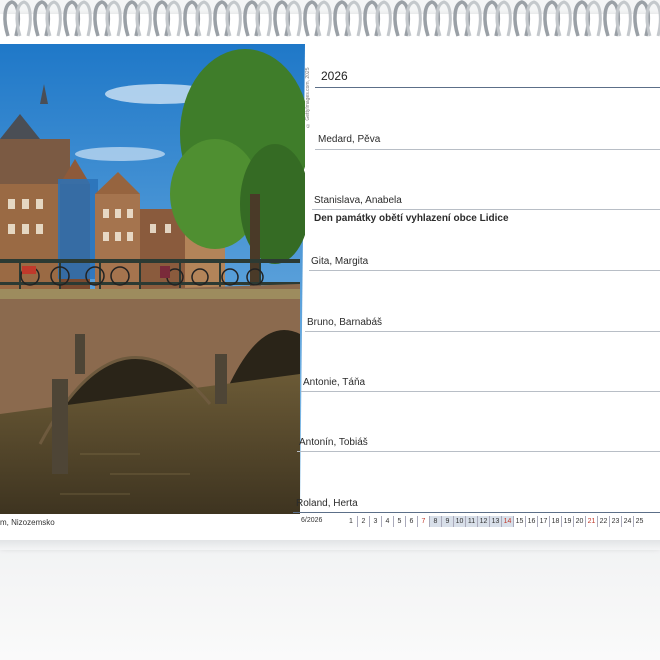  Describe the element at coordinates (507, 521) in the screenshot. I see `mini-day: 14` at that location.